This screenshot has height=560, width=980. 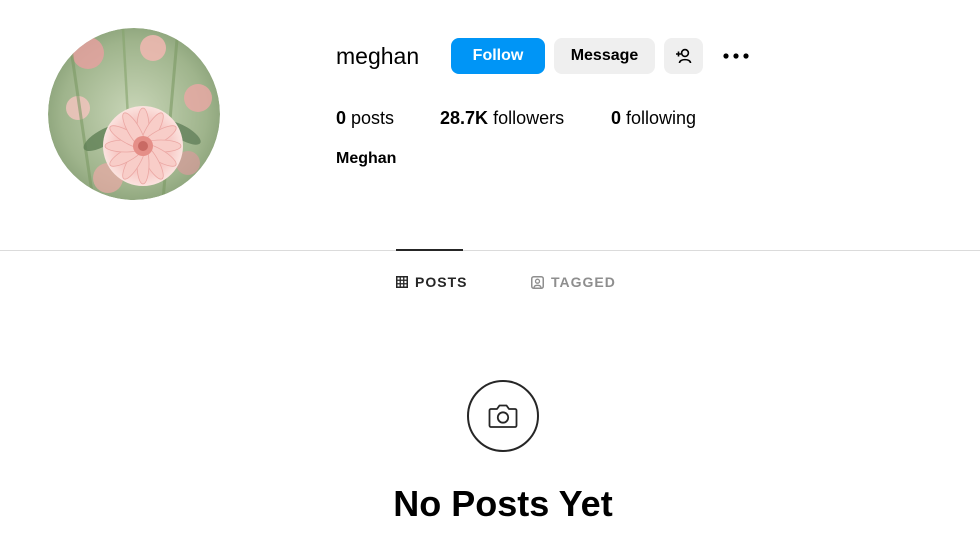 I want to click on more-options-button, so click(x=736, y=56).